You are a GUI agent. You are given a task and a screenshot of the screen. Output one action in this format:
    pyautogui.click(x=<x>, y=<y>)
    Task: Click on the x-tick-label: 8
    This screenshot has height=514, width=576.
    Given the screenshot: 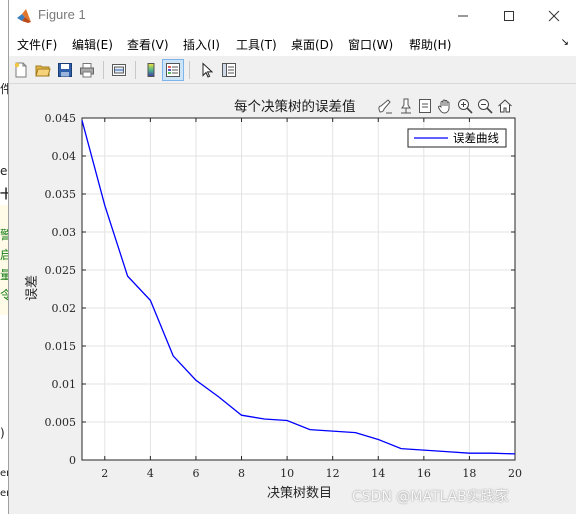 What is the action you would take?
    pyautogui.click(x=241, y=473)
    